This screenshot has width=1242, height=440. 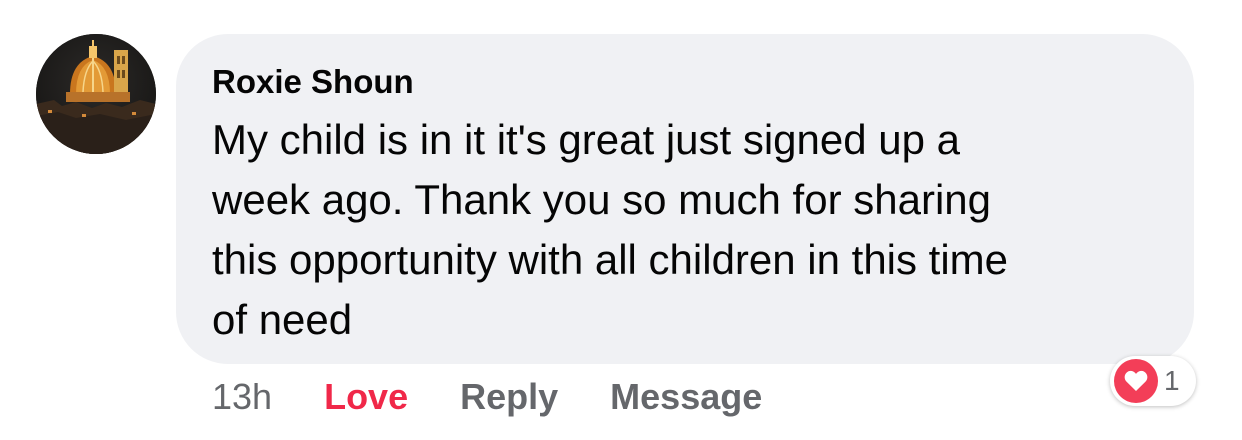 I want to click on comment-actions: 13h Love Reply Message, so click(x=513, y=397).